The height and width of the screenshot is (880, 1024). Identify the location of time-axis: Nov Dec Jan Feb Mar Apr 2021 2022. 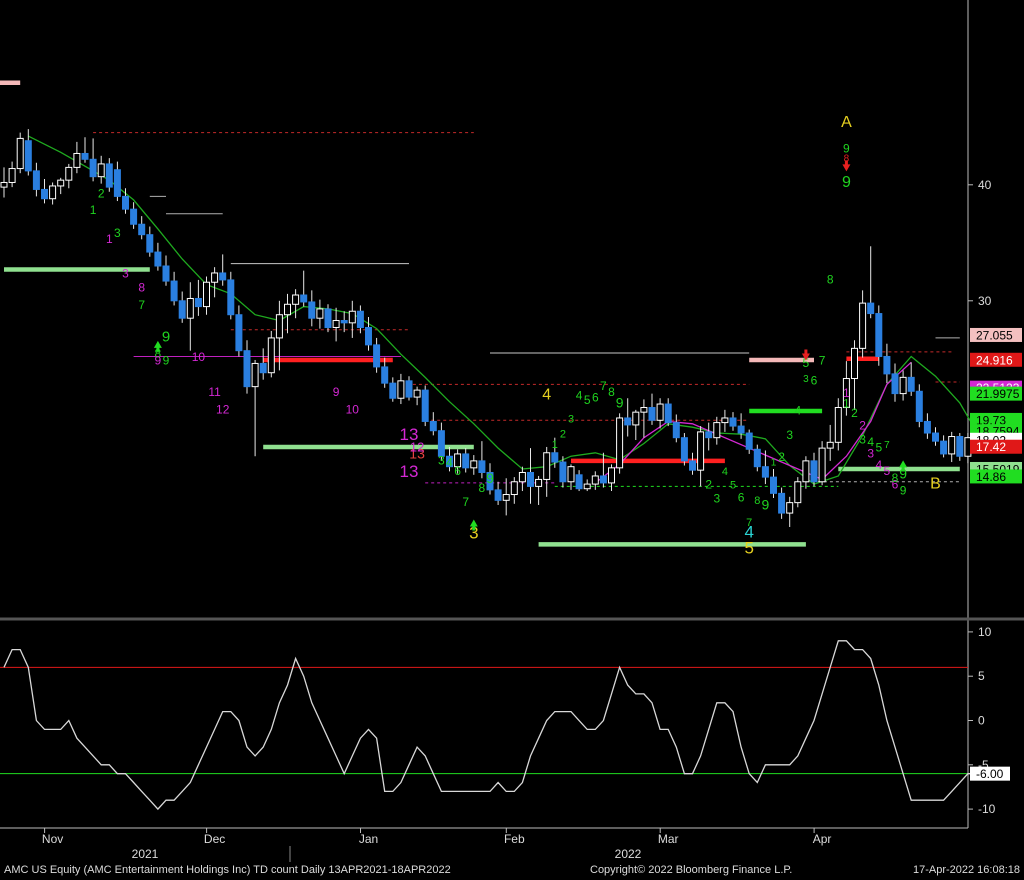
(436, 845).